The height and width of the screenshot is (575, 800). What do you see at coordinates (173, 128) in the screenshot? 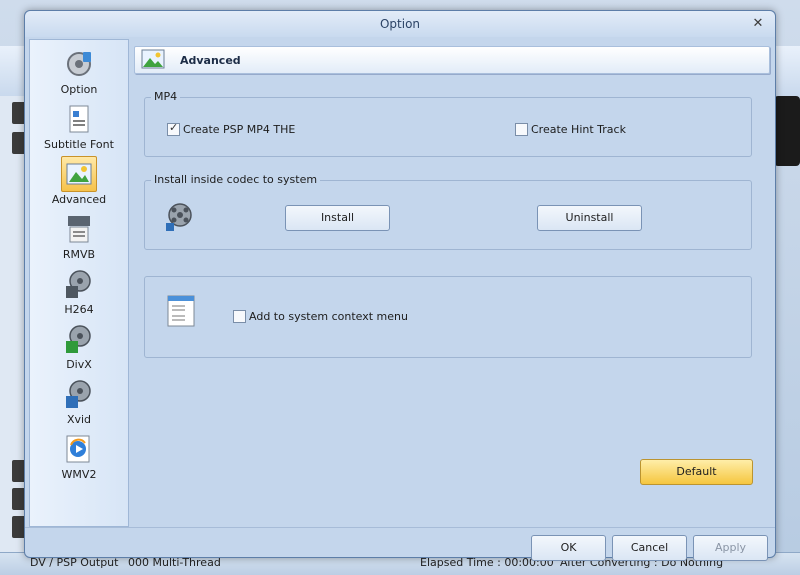
I see `create-psp-box` at bounding box center [173, 128].